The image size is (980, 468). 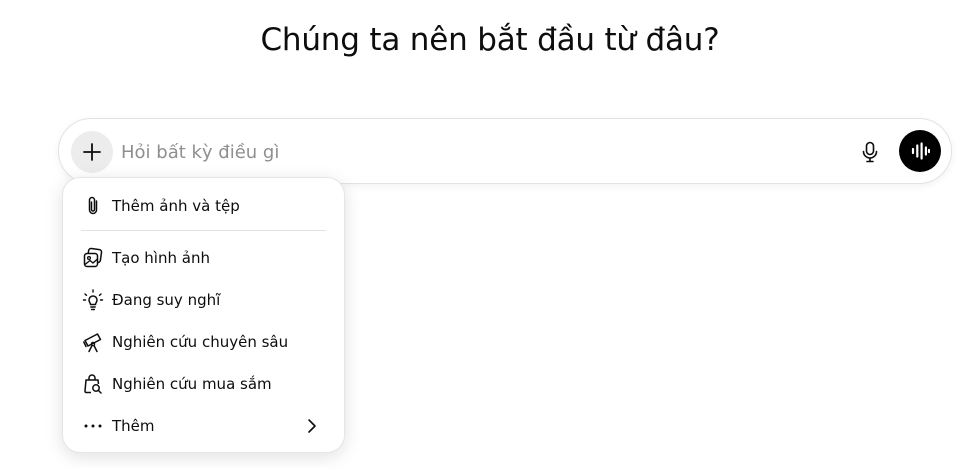 I want to click on voice-waveform-icon, so click(x=920, y=151).